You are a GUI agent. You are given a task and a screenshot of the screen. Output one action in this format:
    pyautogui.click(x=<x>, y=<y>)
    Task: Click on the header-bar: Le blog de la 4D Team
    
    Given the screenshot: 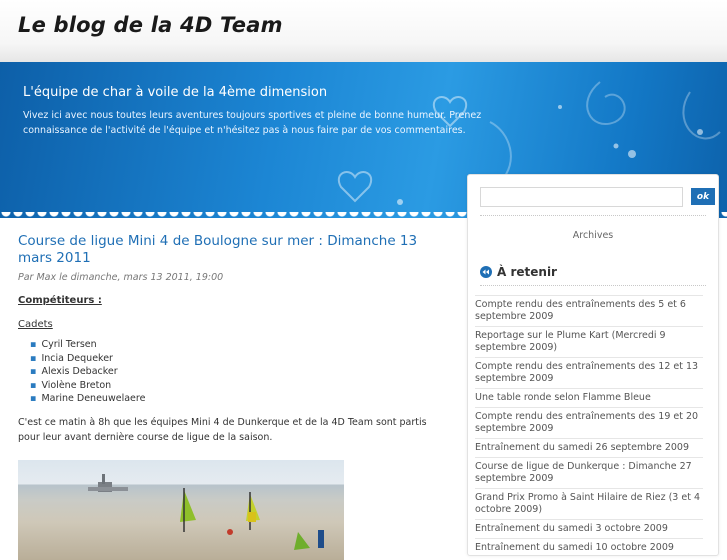 What is the action you would take?
    pyautogui.click(x=363, y=31)
    